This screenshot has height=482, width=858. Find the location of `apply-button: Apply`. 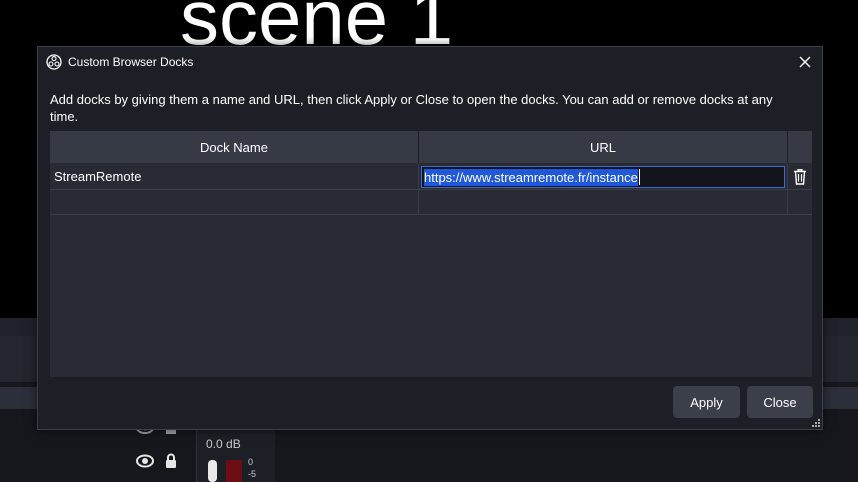

apply-button: Apply is located at coordinates (706, 402).